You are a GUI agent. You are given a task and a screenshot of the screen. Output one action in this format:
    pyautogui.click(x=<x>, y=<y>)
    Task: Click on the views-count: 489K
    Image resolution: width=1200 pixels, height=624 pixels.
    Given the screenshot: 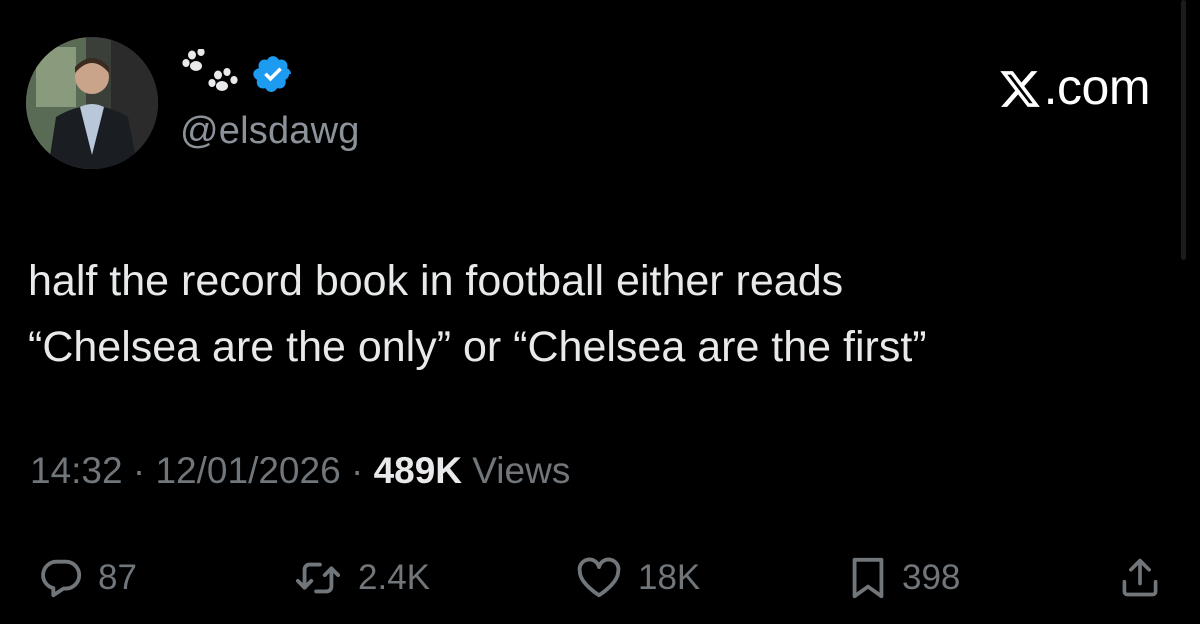 What is the action you would take?
    pyautogui.click(x=418, y=470)
    